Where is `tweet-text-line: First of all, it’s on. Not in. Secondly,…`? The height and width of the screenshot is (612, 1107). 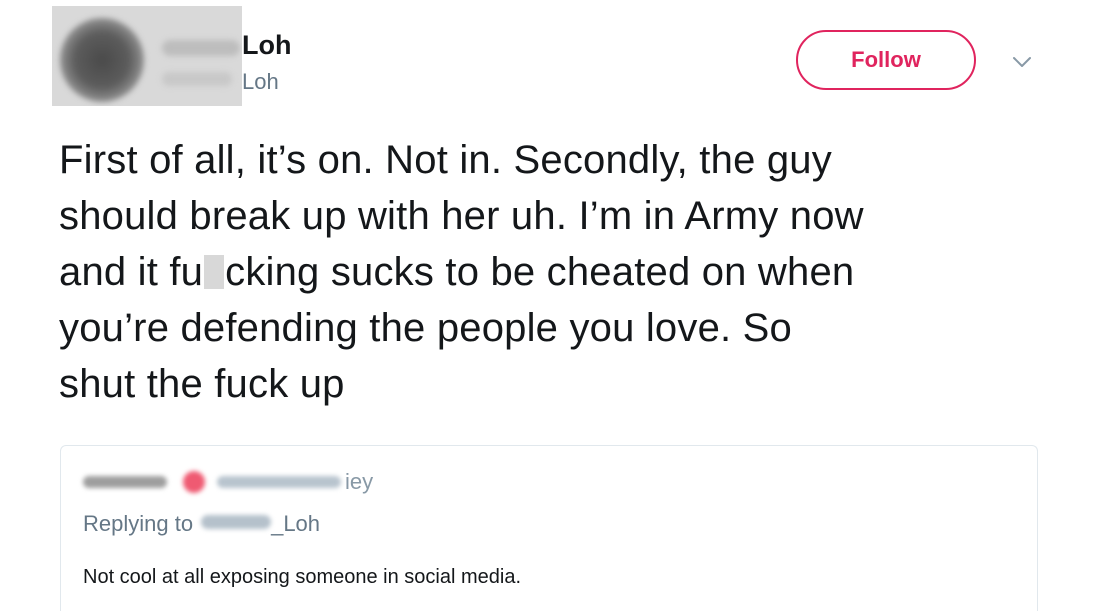 tweet-text-line: First of all, it’s on. Not in. Secondly,… is located at coordinates (445, 160).